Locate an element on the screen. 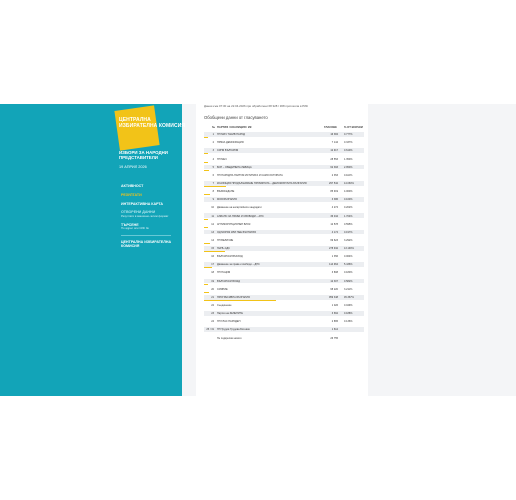  column-header-votes: ГЛАСОВЕ is located at coordinates (330, 127).